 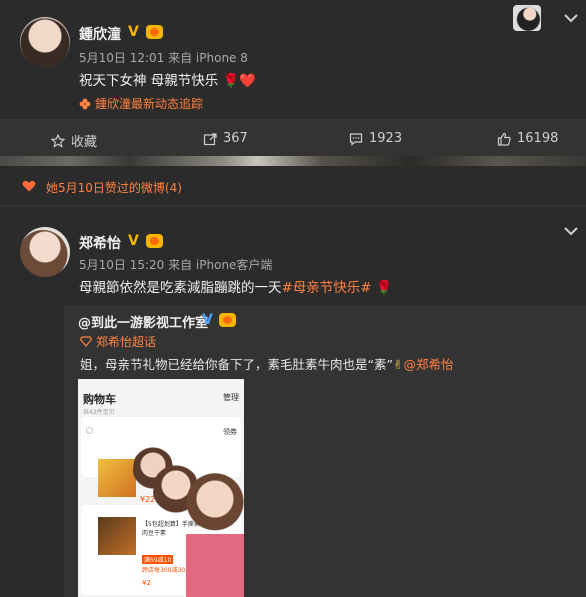 I want to click on supertopic-label: 郑希怡超话, so click(x=126, y=342).